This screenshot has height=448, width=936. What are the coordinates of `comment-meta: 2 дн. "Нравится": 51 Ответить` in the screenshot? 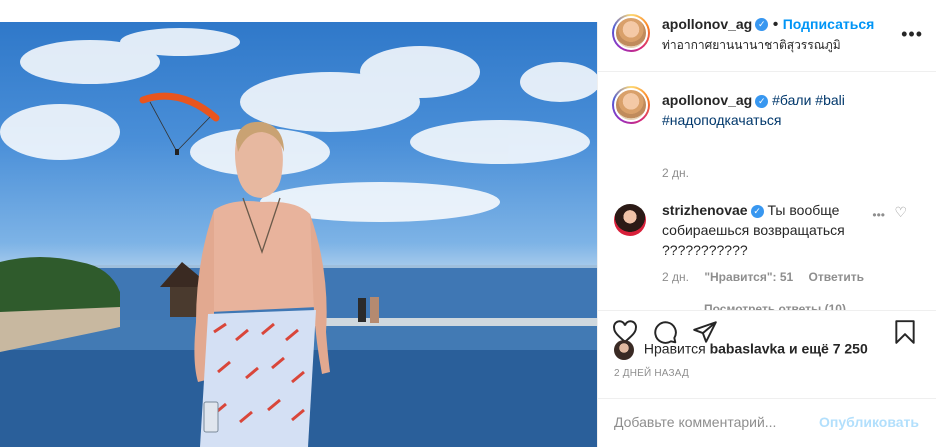 It's located at (763, 277).